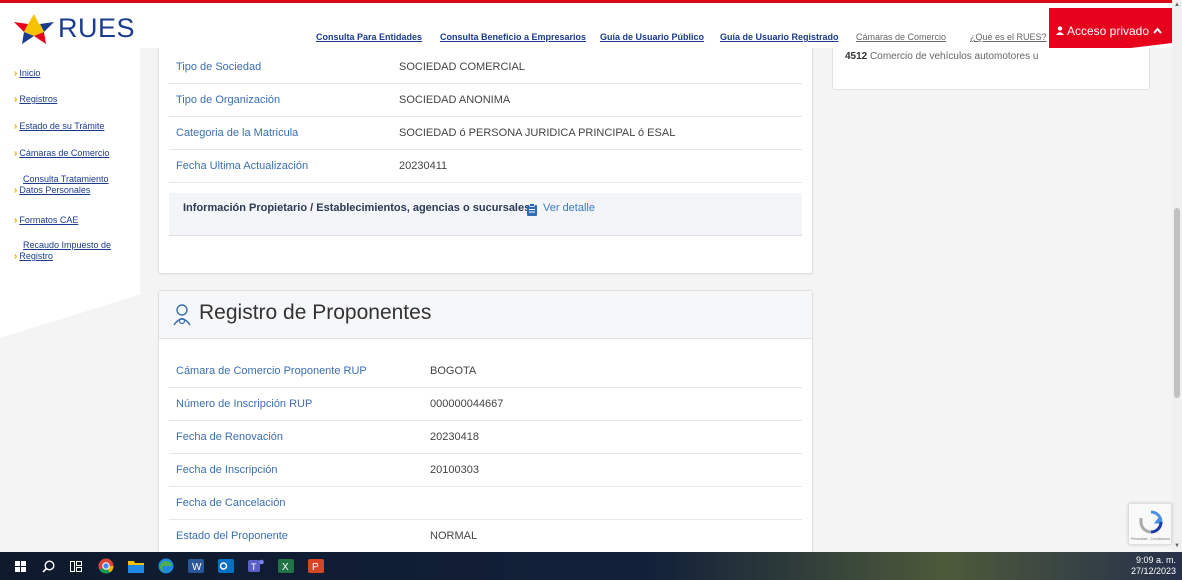 The width and height of the screenshot is (1182, 580). I want to click on detail-label: Fecha Ultima Actualización, so click(242, 166).